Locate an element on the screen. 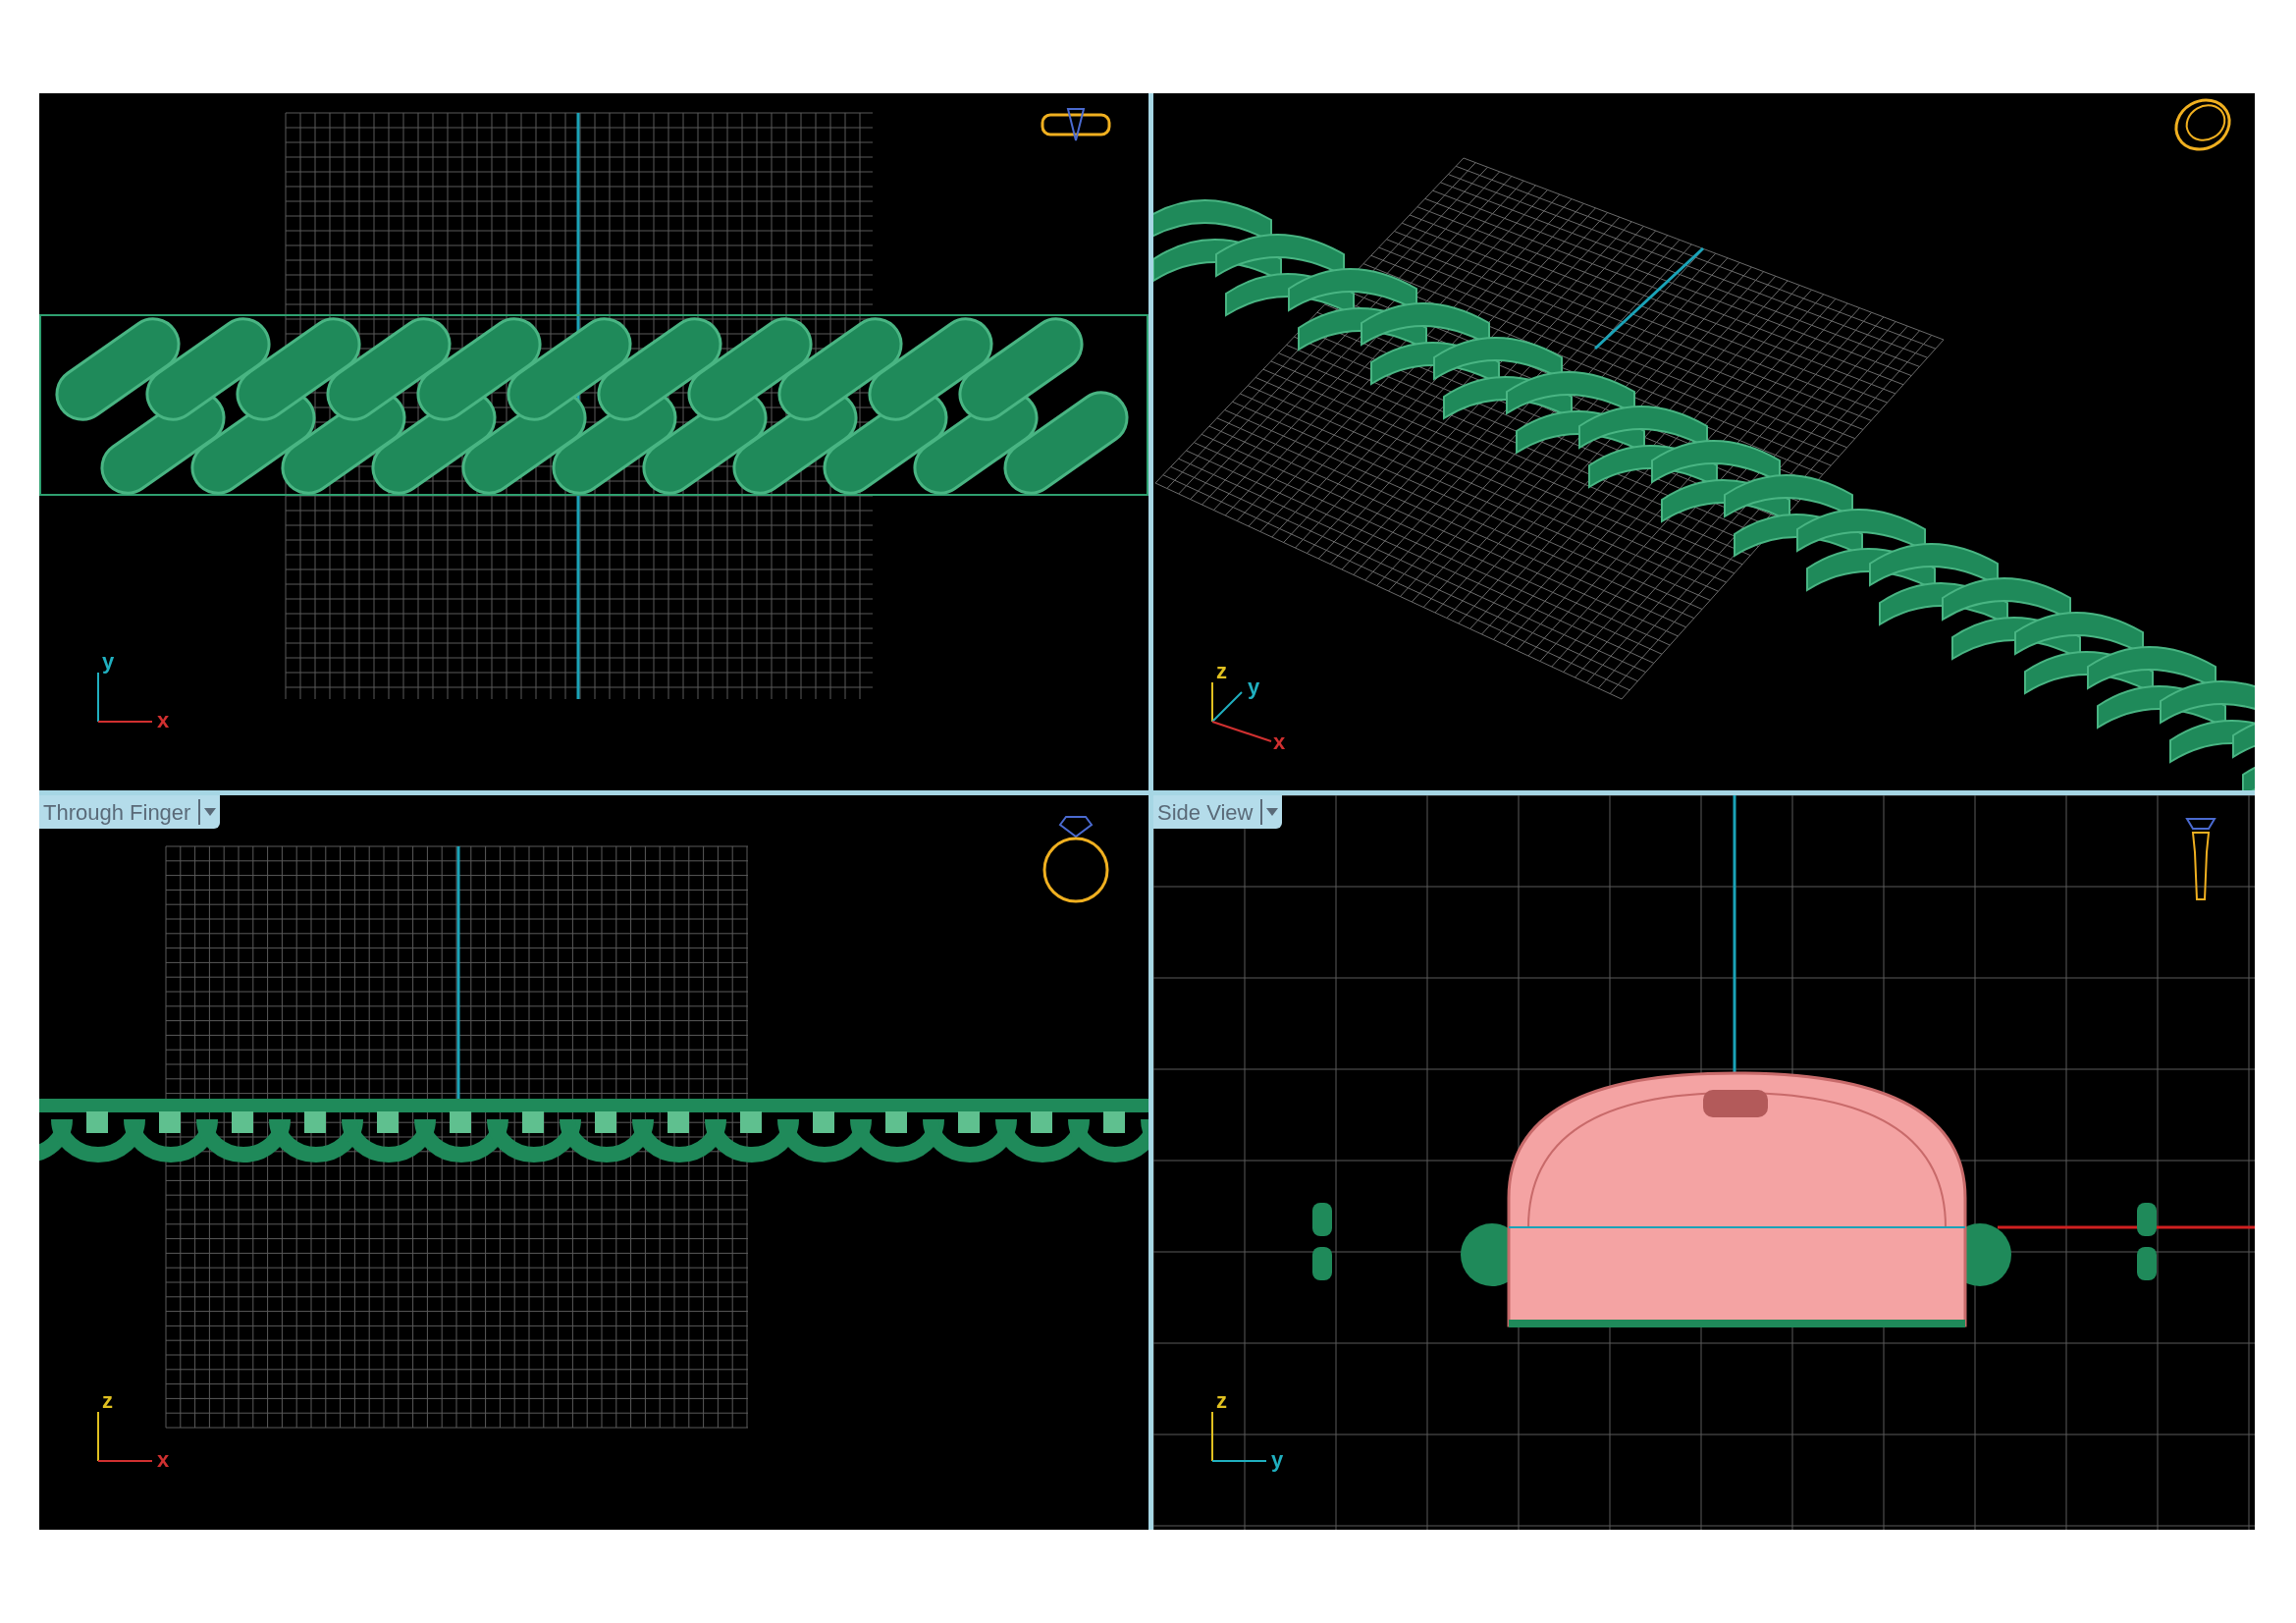 This screenshot has width=2296, height=1623. view-dropdown: Side View is located at coordinates (1218, 812).